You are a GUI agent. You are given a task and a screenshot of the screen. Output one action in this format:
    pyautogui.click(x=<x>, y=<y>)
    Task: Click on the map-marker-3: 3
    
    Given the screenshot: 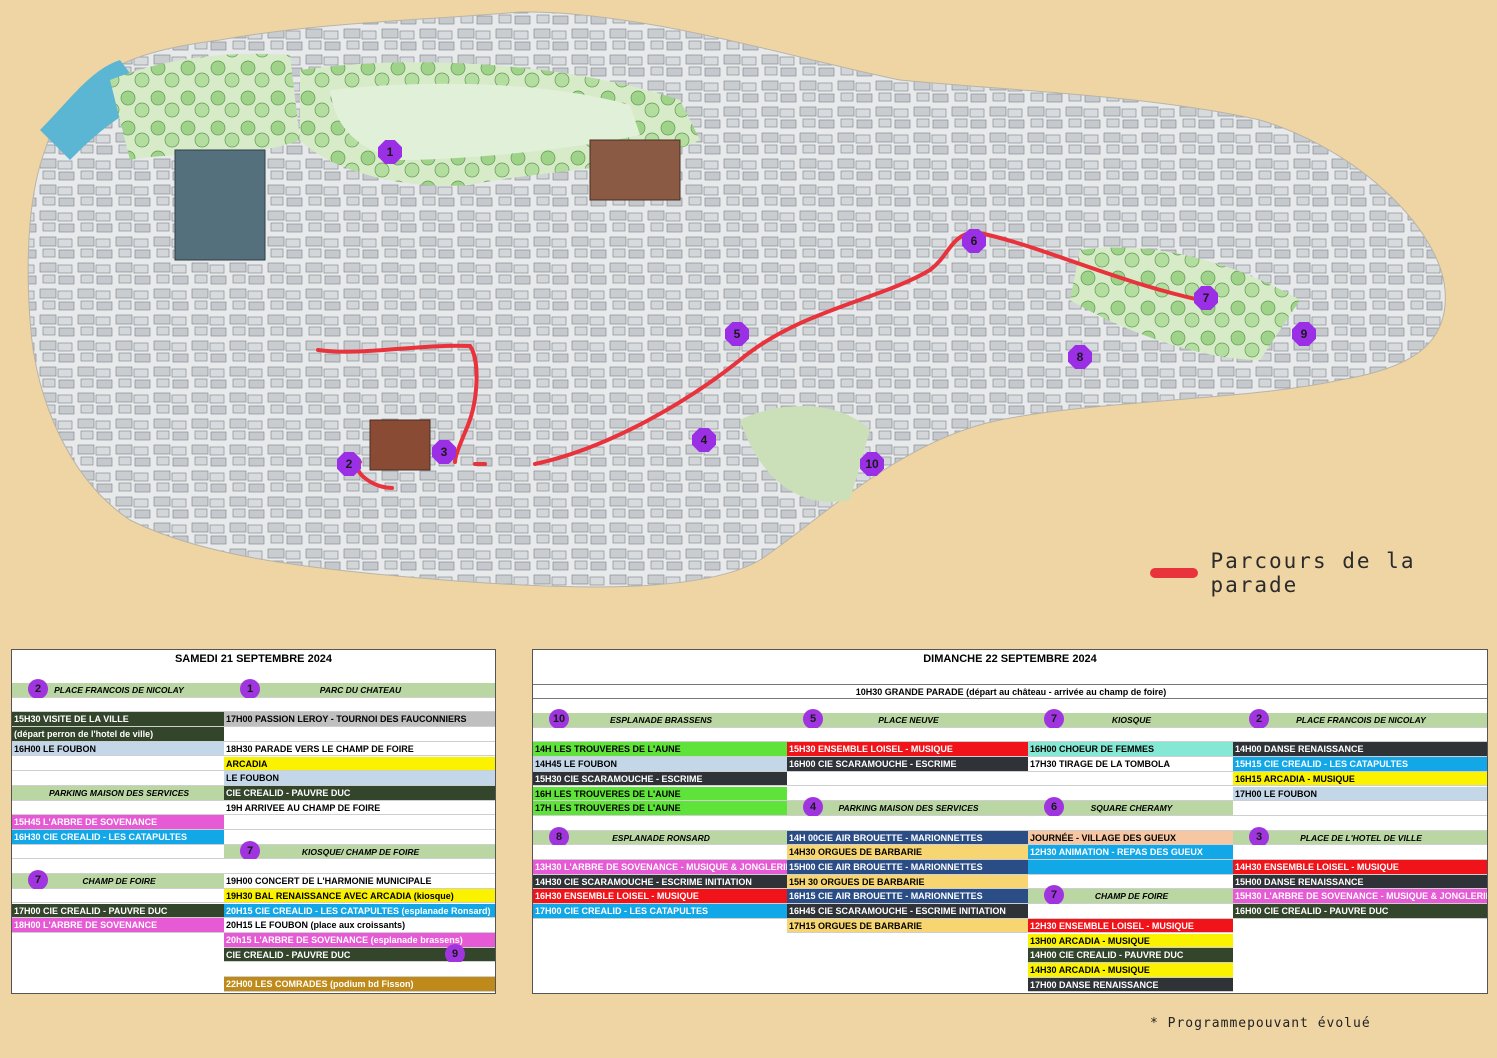 What is the action you would take?
    pyautogui.click(x=444, y=452)
    